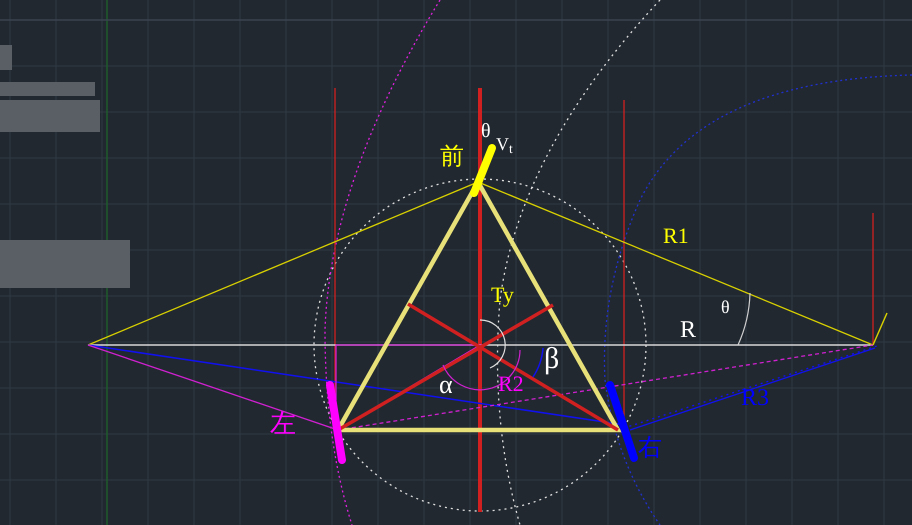 The height and width of the screenshot is (525, 912). Describe the element at coordinates (452, 157) in the screenshot. I see `drawing-label: 前` at that location.